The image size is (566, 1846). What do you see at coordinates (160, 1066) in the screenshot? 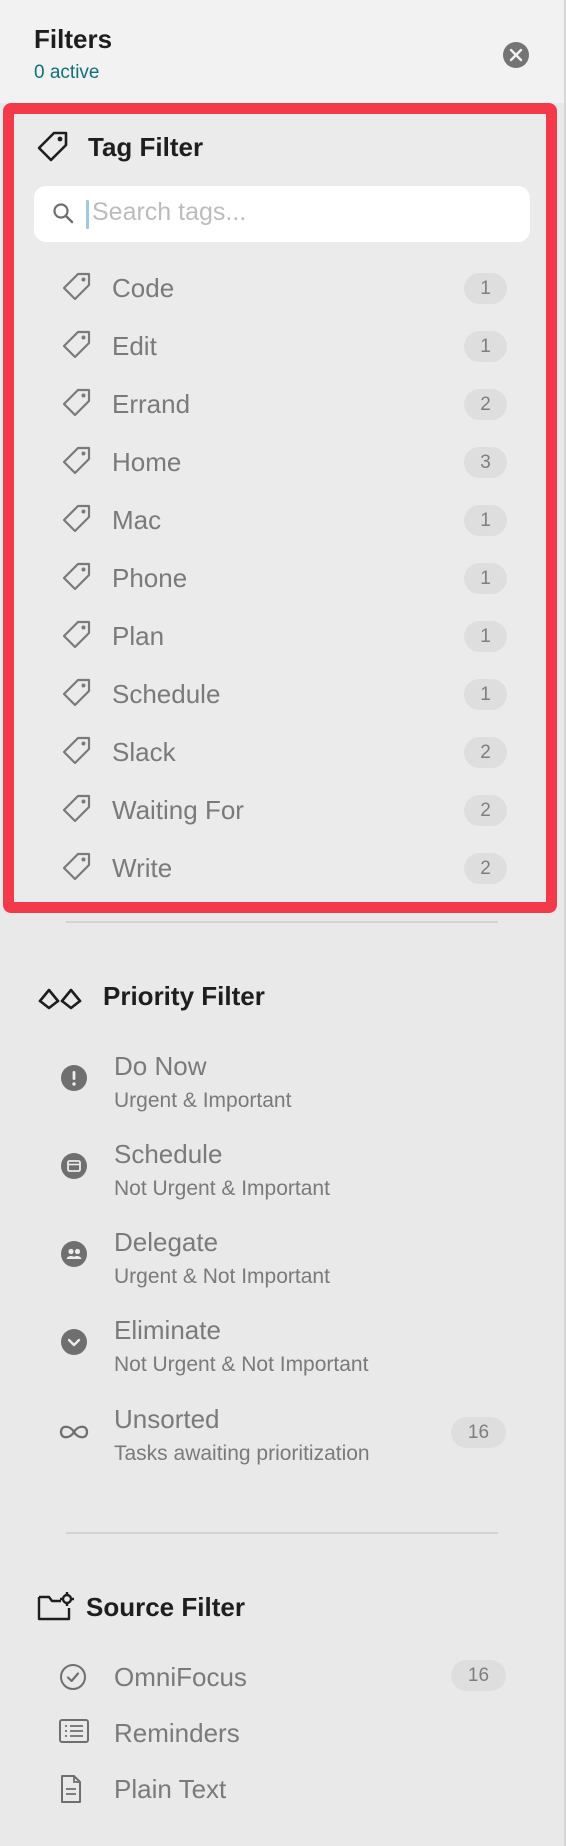
I see `priority-label: Do Now` at bounding box center [160, 1066].